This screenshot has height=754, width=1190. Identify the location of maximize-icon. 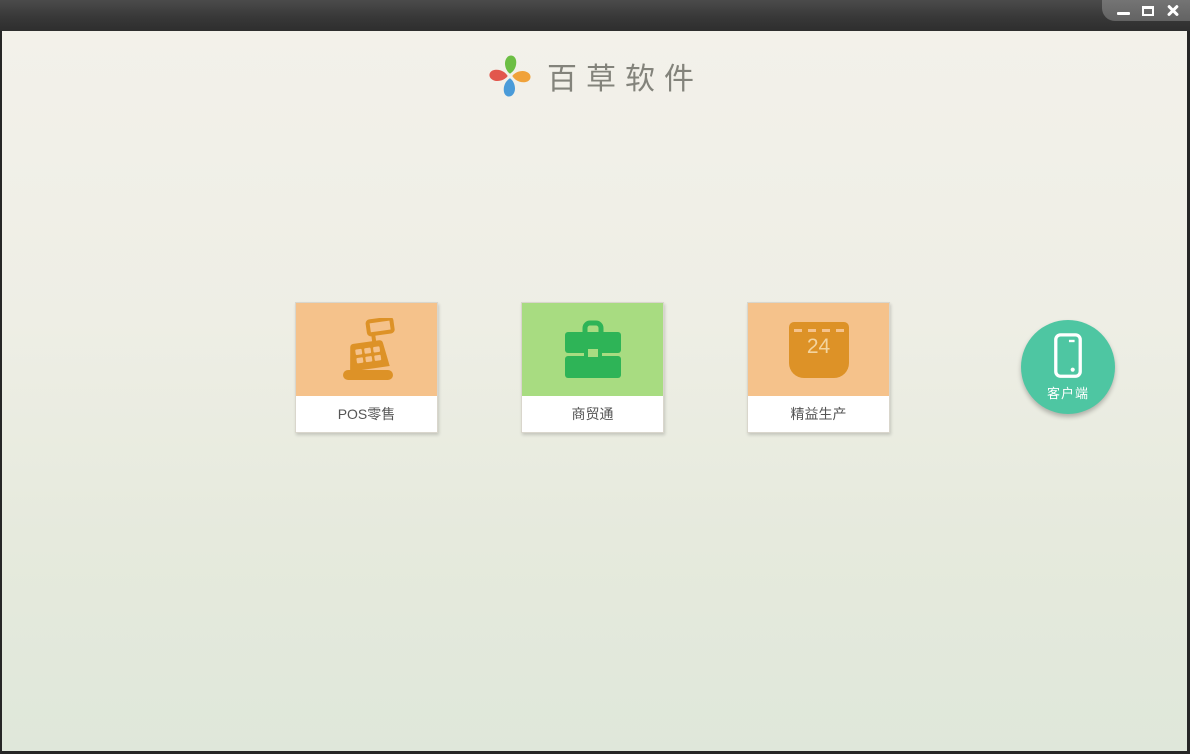
(1148, 10).